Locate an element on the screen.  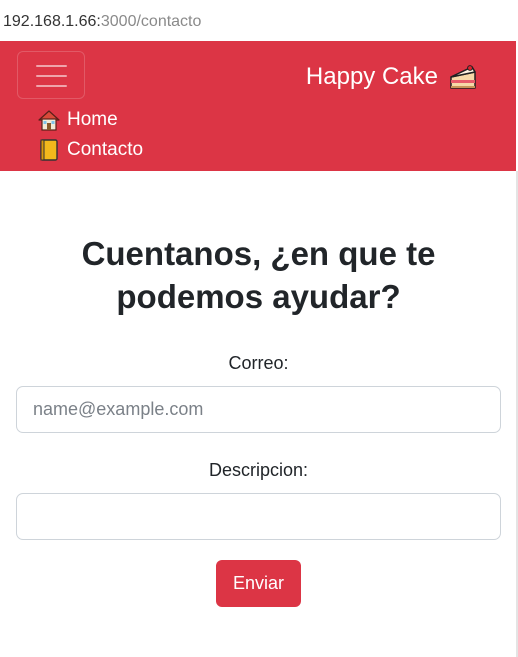
nav-item-home: Home is located at coordinates (90, 120).